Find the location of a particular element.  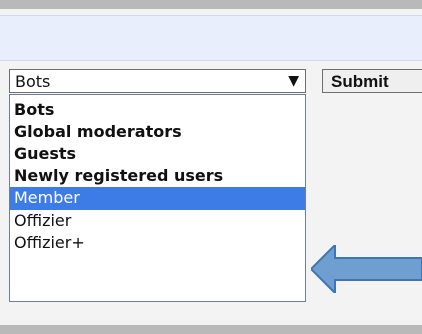

option-offizier-plus: Offizier+ is located at coordinates (157, 243).